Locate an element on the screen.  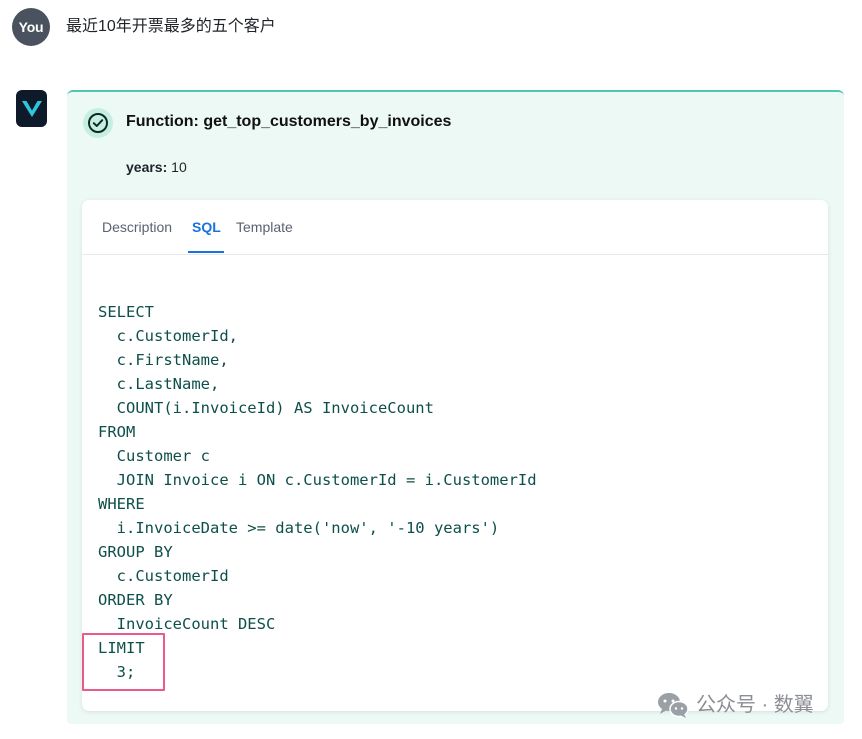
active-tab-indicator is located at coordinates (206, 252).